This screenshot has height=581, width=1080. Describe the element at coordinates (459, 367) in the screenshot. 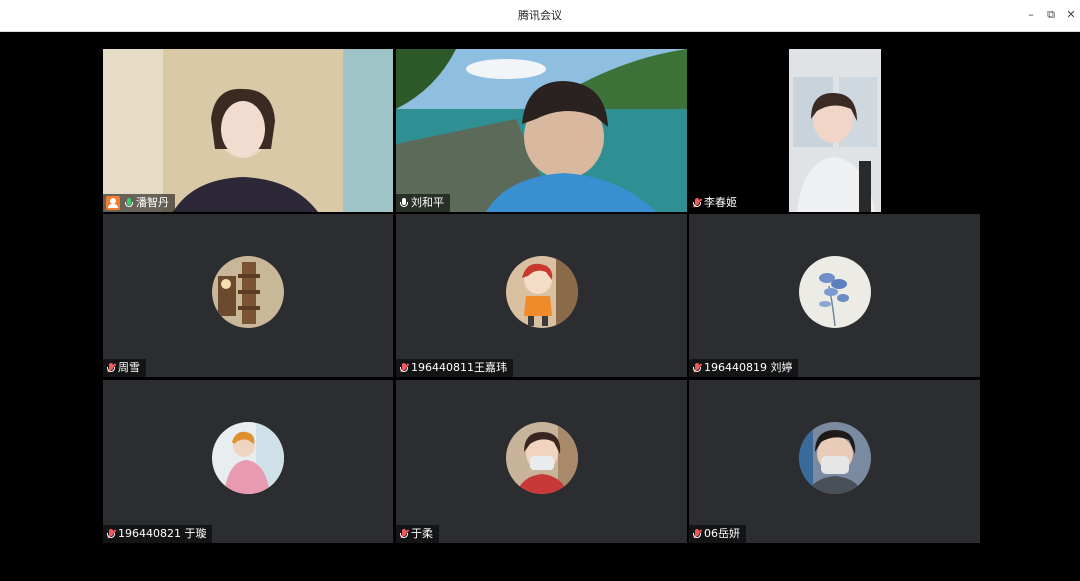

I see `participant-name: 196440811王嘉玮` at that location.